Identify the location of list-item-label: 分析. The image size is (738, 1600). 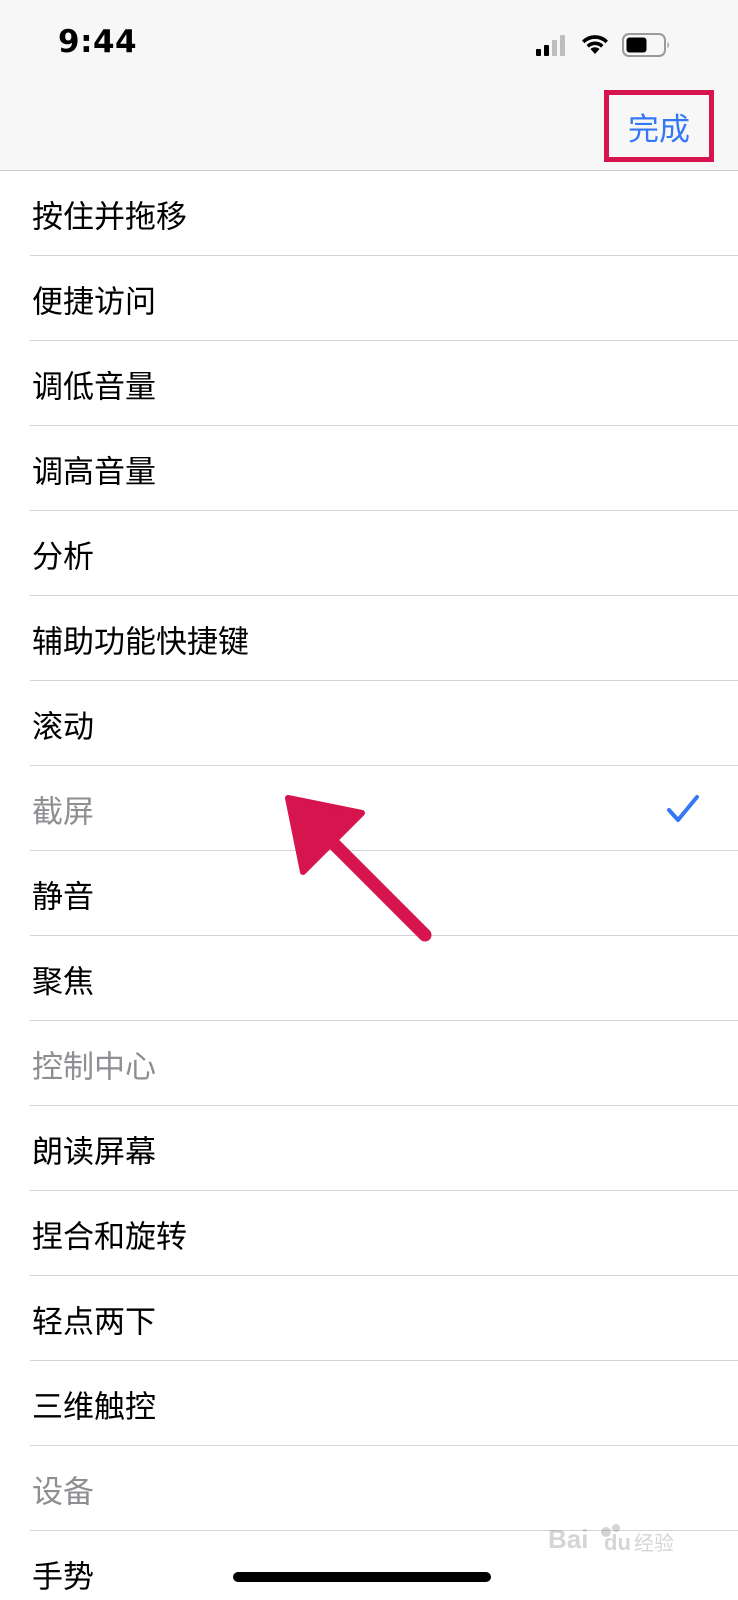
(63, 557).